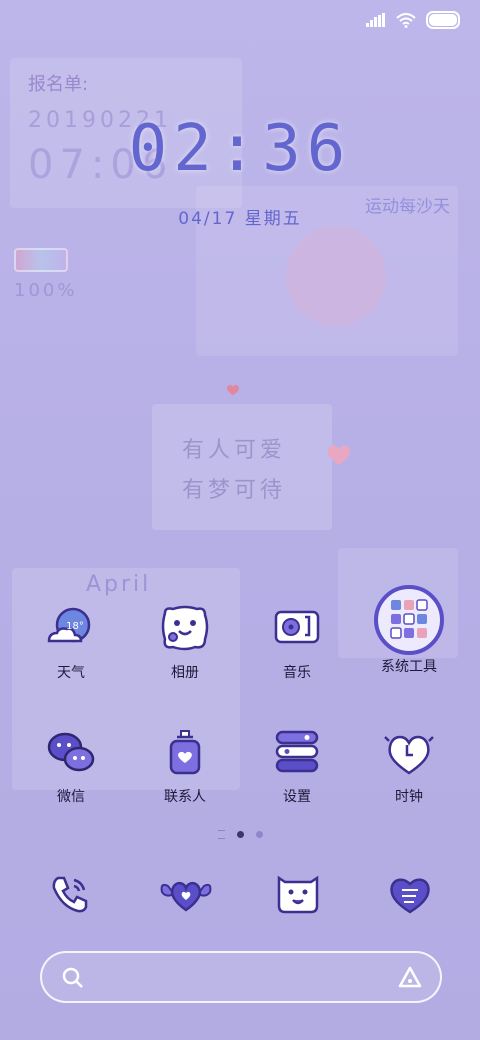  Describe the element at coordinates (46, 290) in the screenshot. I see `battery-sticker-text: 100%` at that location.